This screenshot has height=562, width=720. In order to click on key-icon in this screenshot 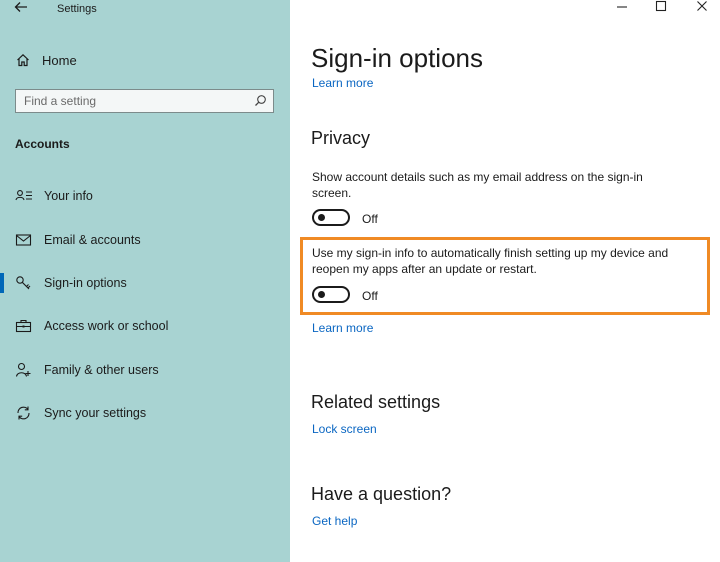, I will do `click(23, 283)`.